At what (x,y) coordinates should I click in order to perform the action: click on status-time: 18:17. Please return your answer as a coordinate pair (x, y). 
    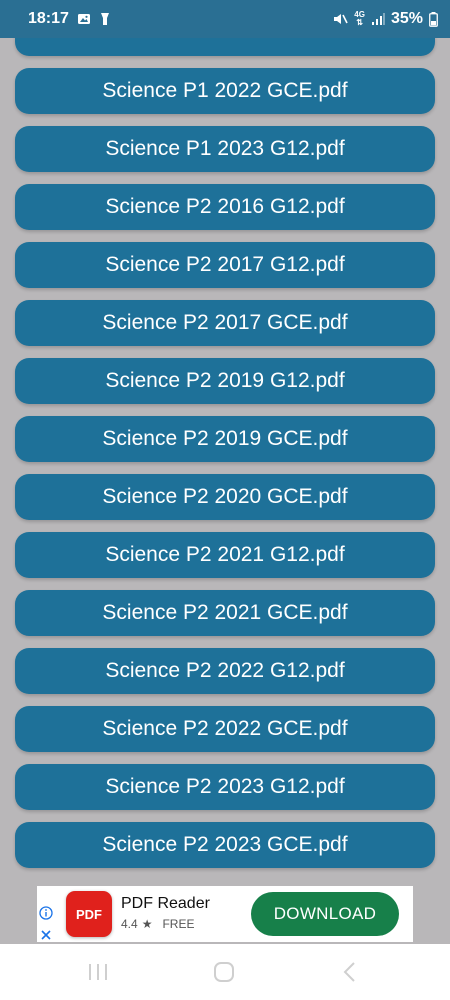
    Looking at the image, I should click on (48, 18).